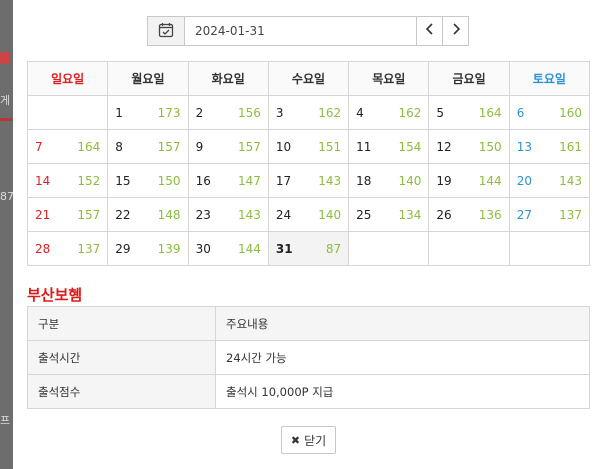 The height and width of the screenshot is (469, 600). I want to click on close-button: ✖ 닫기, so click(308, 440).